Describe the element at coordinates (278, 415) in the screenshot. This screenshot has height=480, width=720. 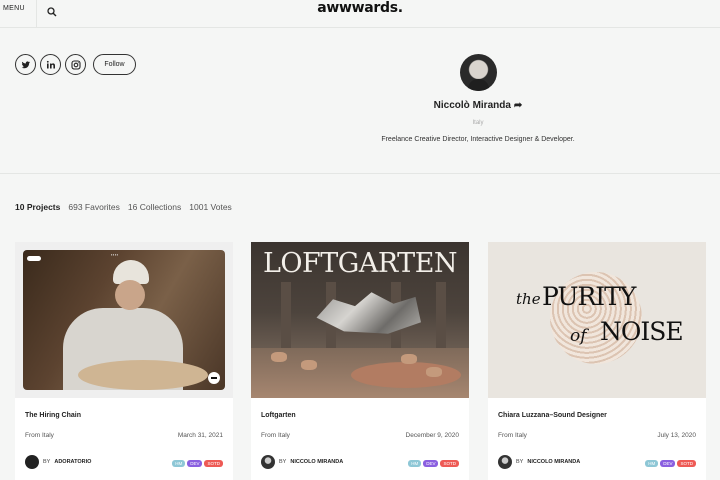
I see `project-title: Loftgarten` at that location.